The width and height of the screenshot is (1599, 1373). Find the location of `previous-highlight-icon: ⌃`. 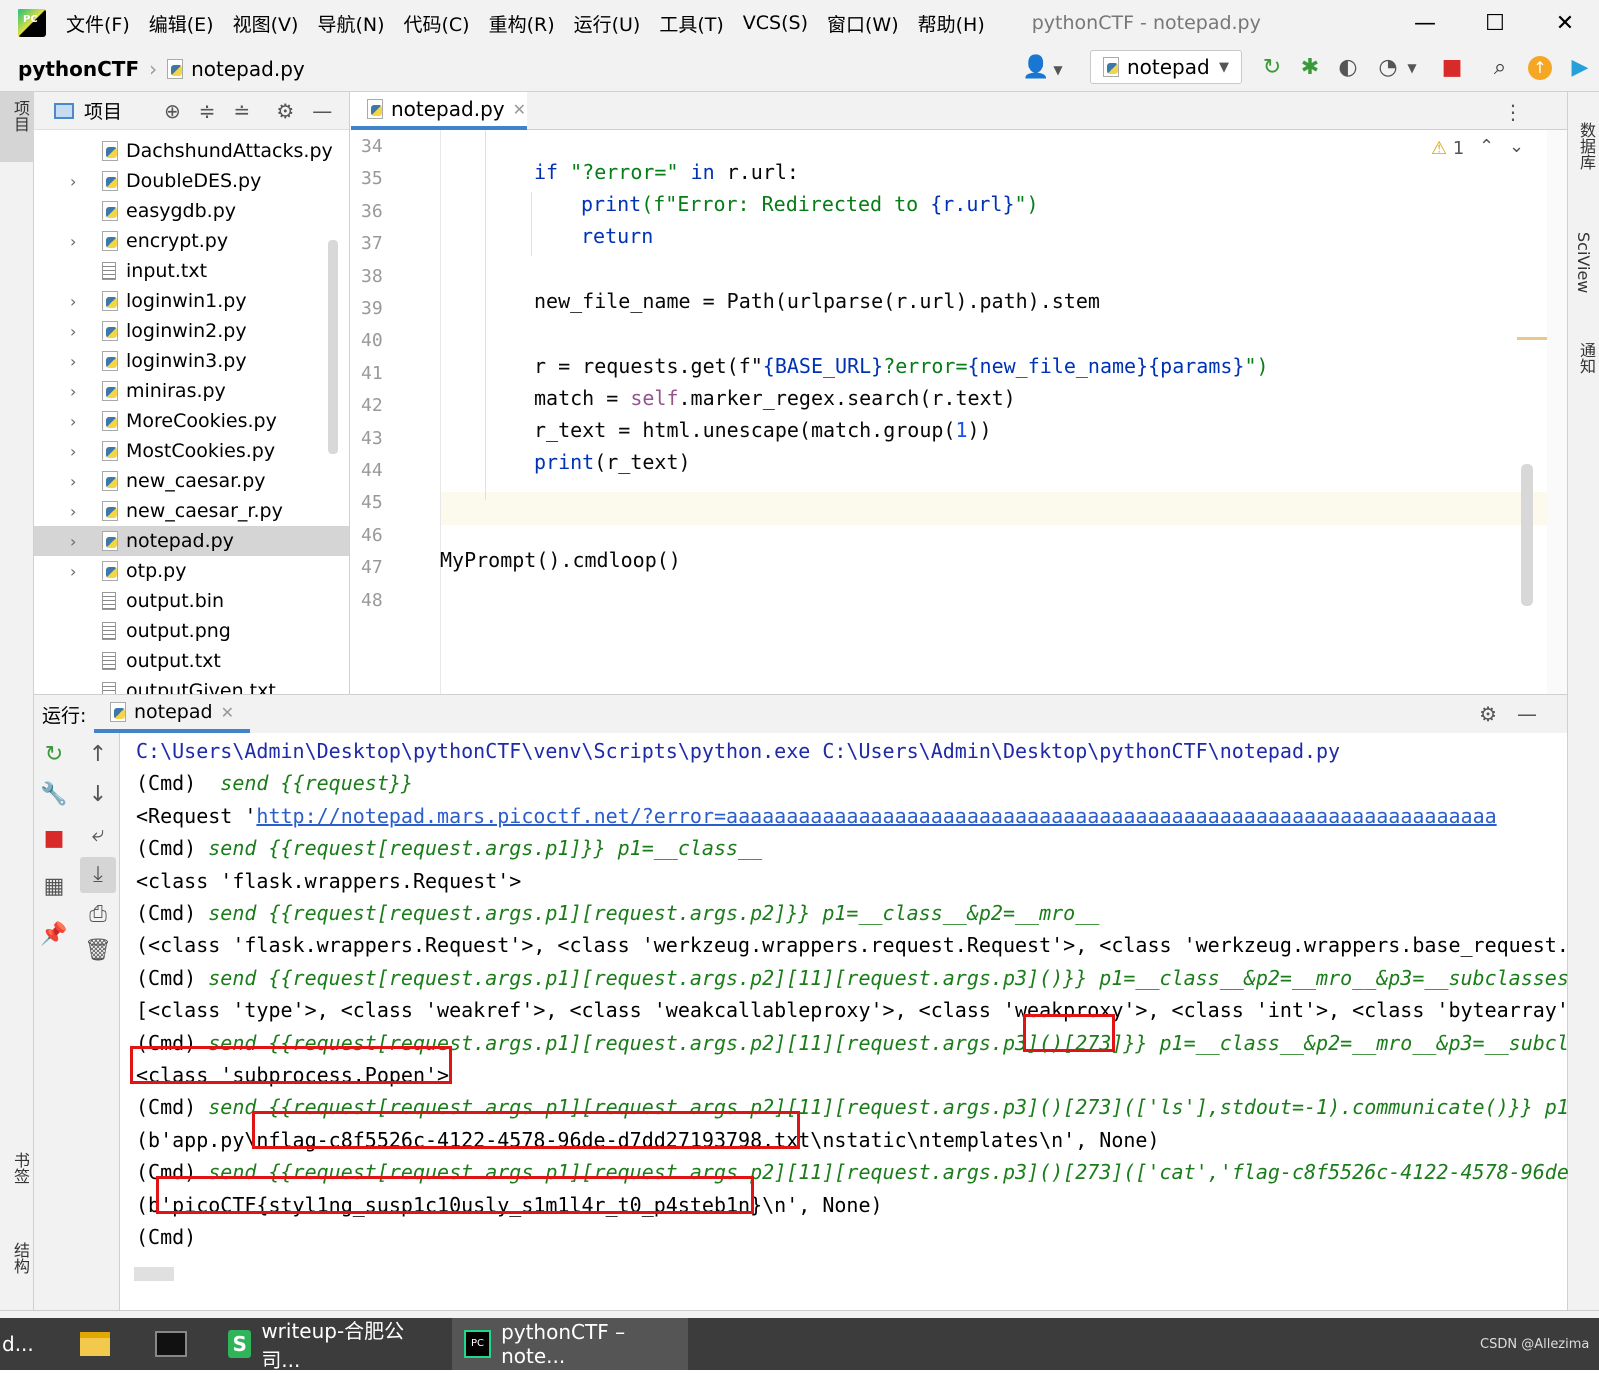

previous-highlight-icon: ⌃ is located at coordinates (1486, 146).